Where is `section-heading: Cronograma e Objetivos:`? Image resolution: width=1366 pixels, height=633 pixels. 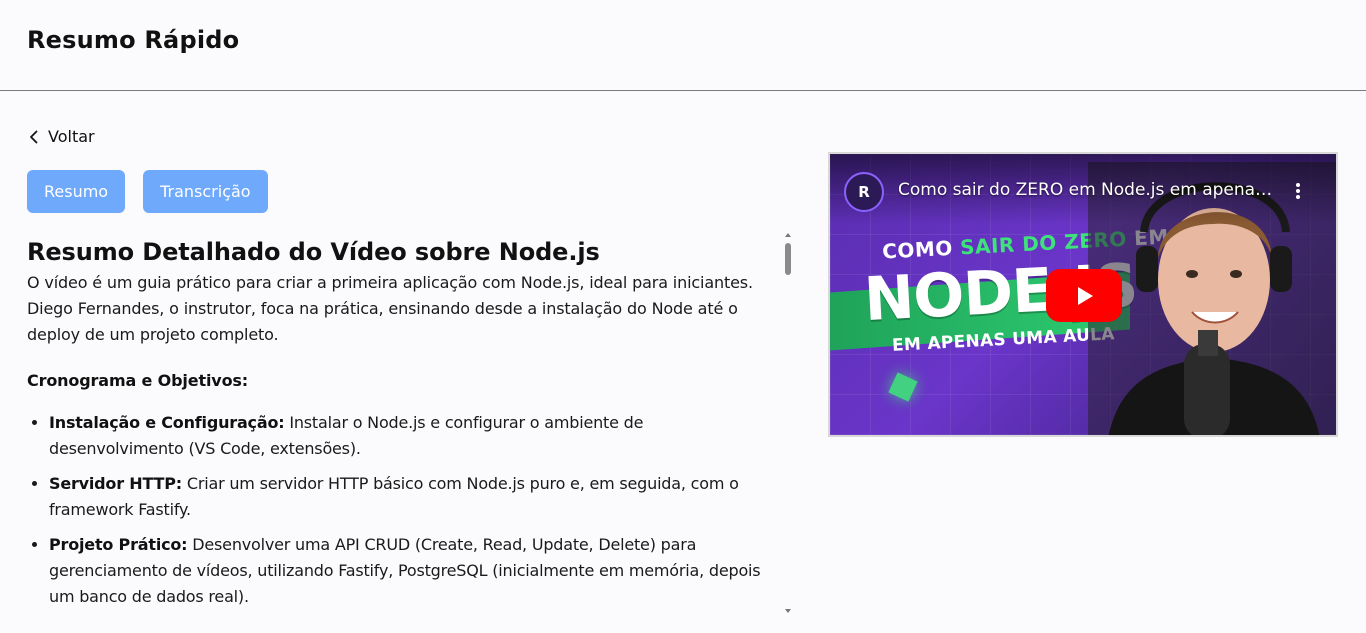
section-heading: Cronograma e Objetivos: is located at coordinates (138, 380).